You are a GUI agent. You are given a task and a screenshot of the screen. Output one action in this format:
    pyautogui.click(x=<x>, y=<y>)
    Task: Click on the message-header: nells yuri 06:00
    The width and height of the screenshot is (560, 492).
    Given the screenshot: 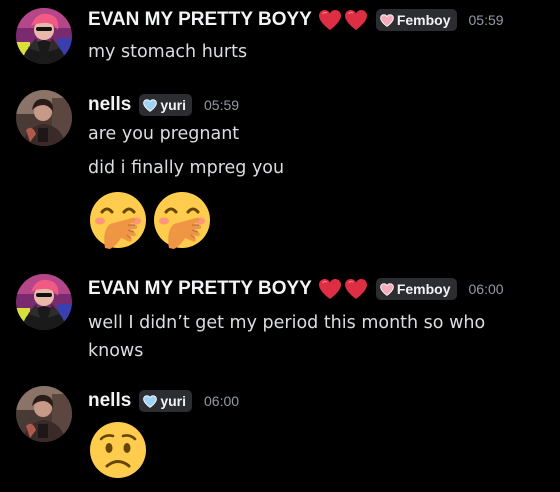 What is the action you would take?
    pyautogui.click(x=163, y=401)
    